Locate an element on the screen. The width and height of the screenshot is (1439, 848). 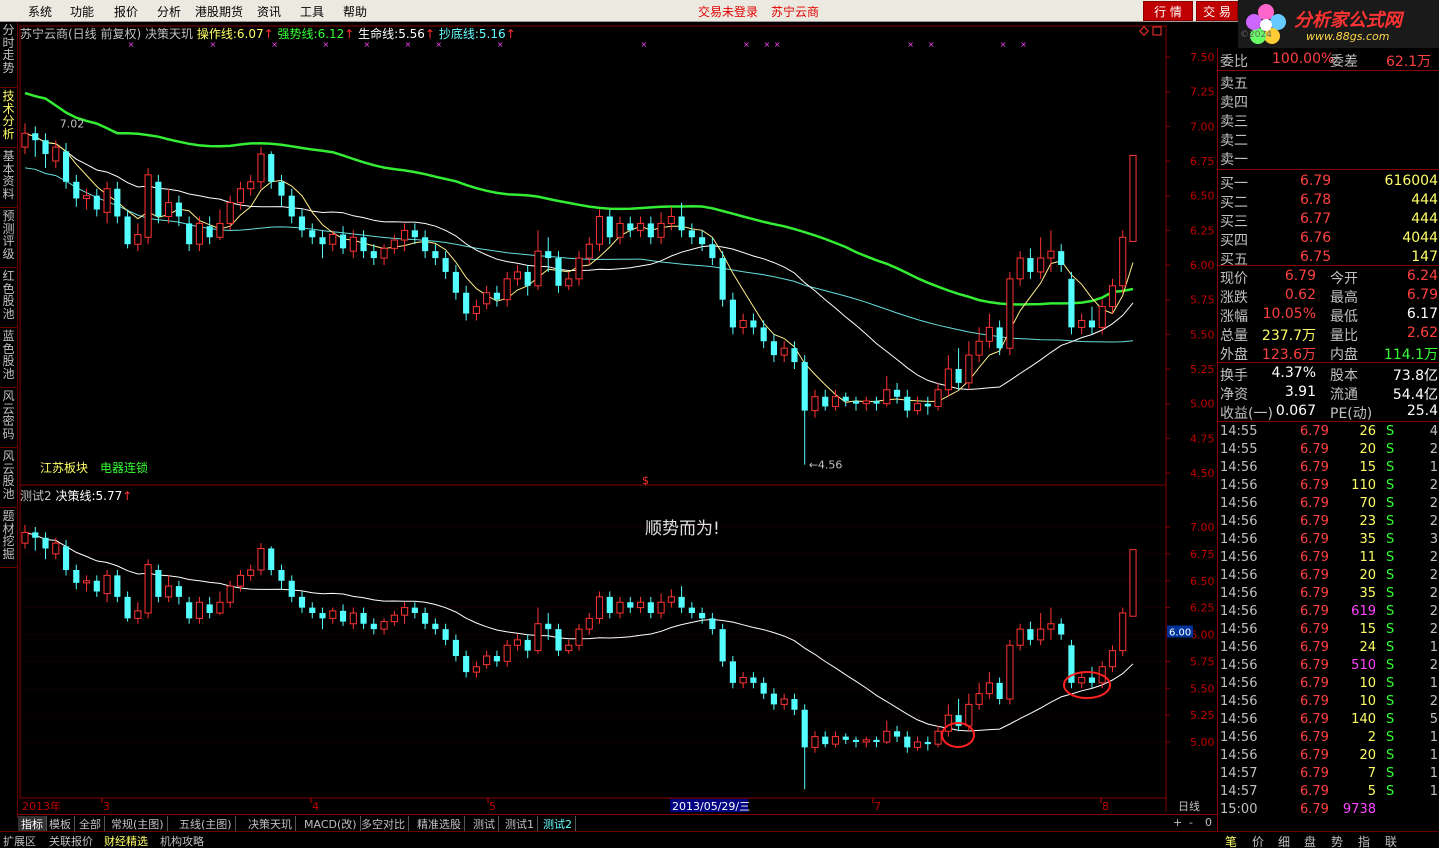
menu-system: 系统 is located at coordinates (40, 11).